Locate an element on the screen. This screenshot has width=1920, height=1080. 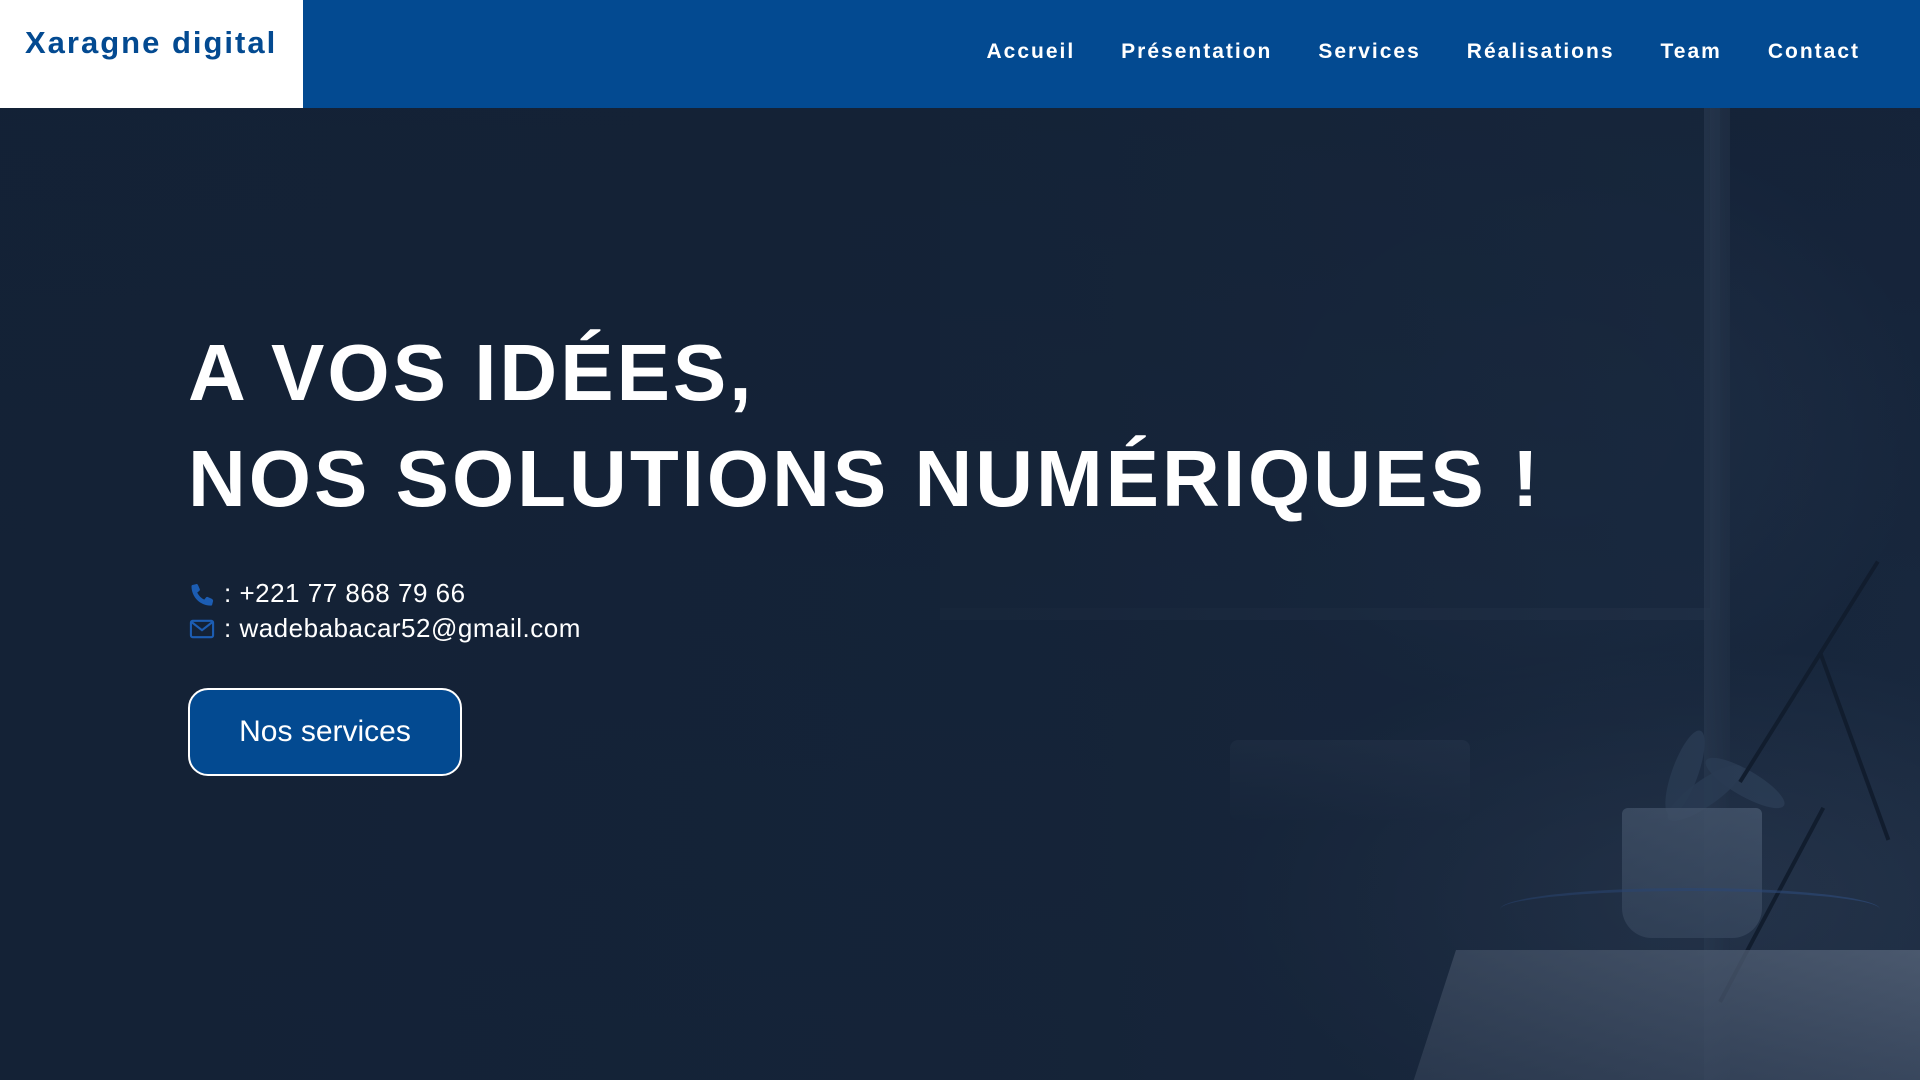
nav-item-presentation: Présentation is located at coordinates (1196, 52).